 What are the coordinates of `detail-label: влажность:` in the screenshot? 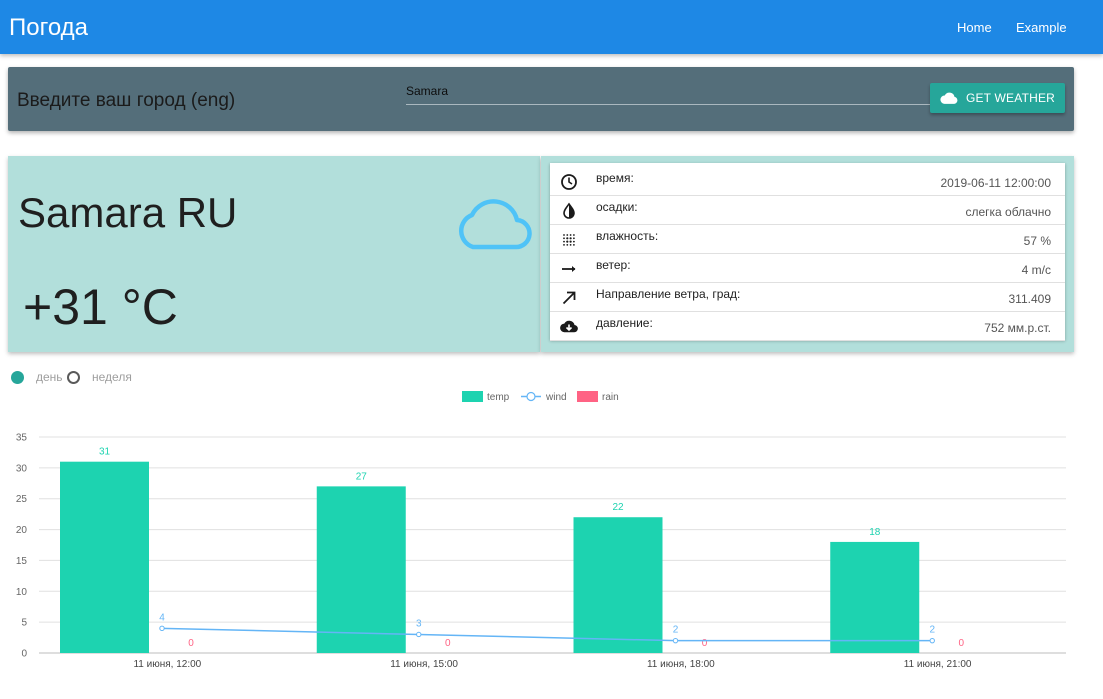 It's located at (627, 236).